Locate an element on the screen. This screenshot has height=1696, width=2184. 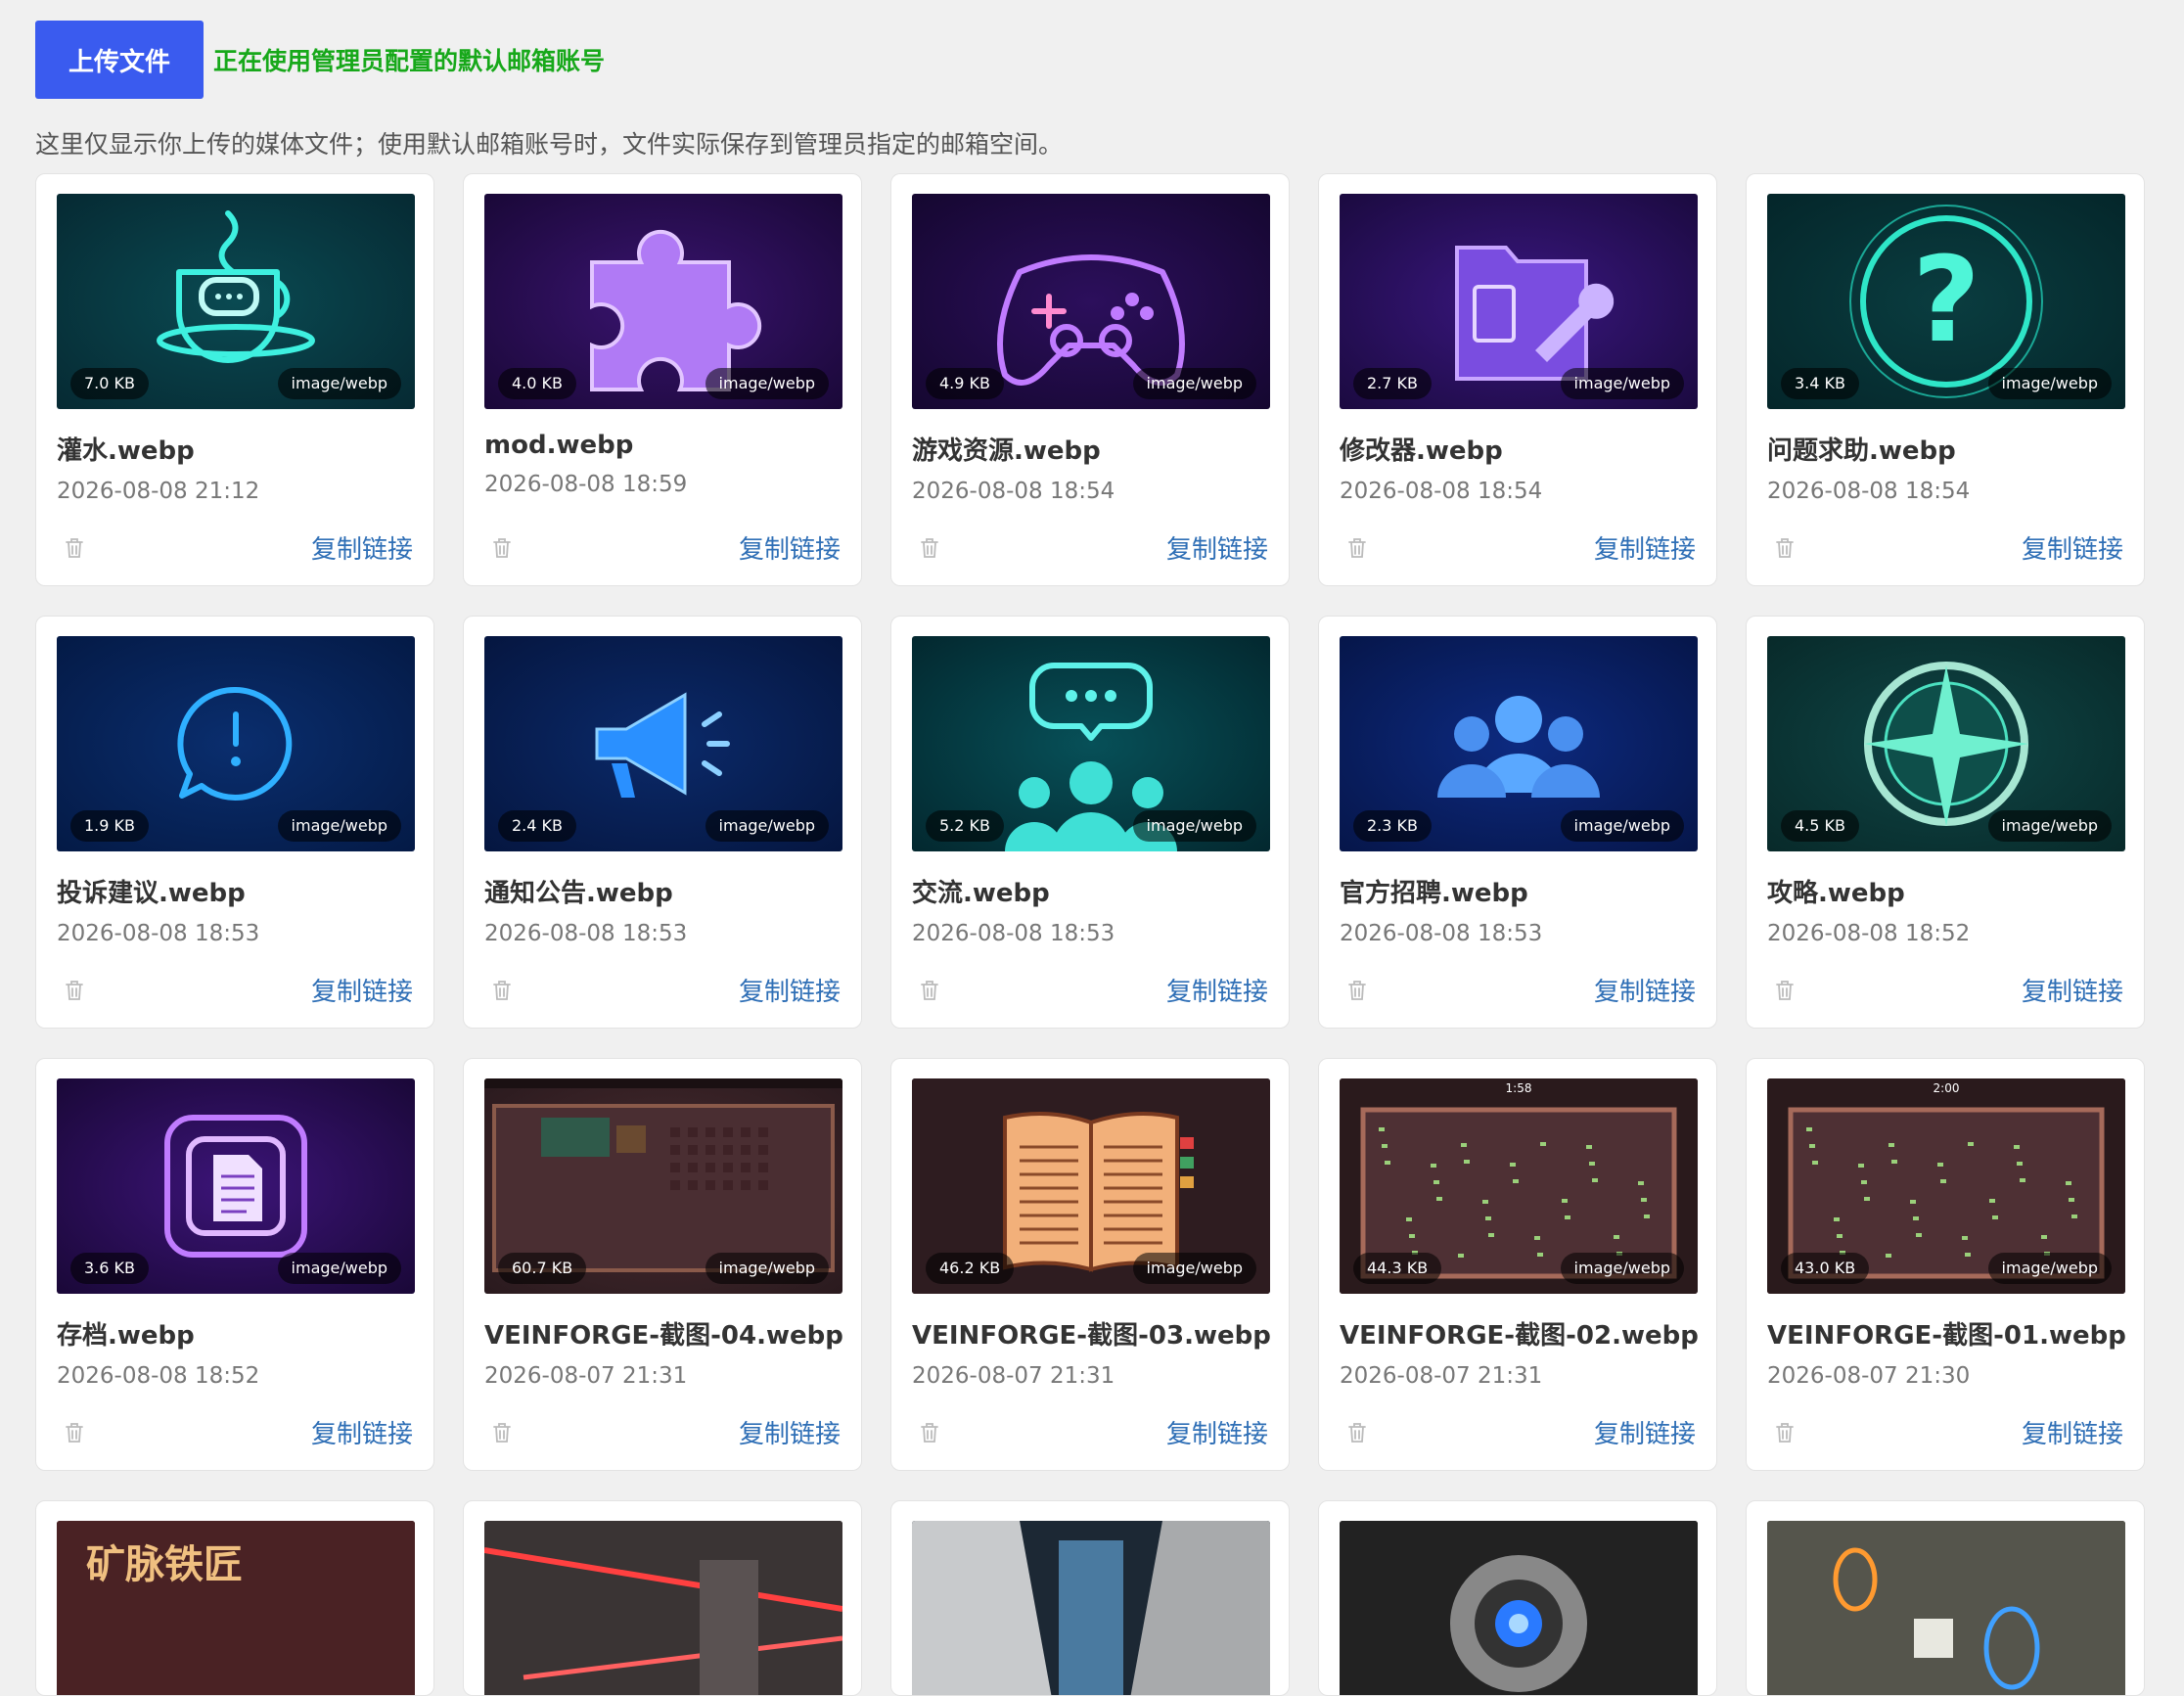
thumbnail: 4.9 KB image/webp is located at coordinates (1091, 301).